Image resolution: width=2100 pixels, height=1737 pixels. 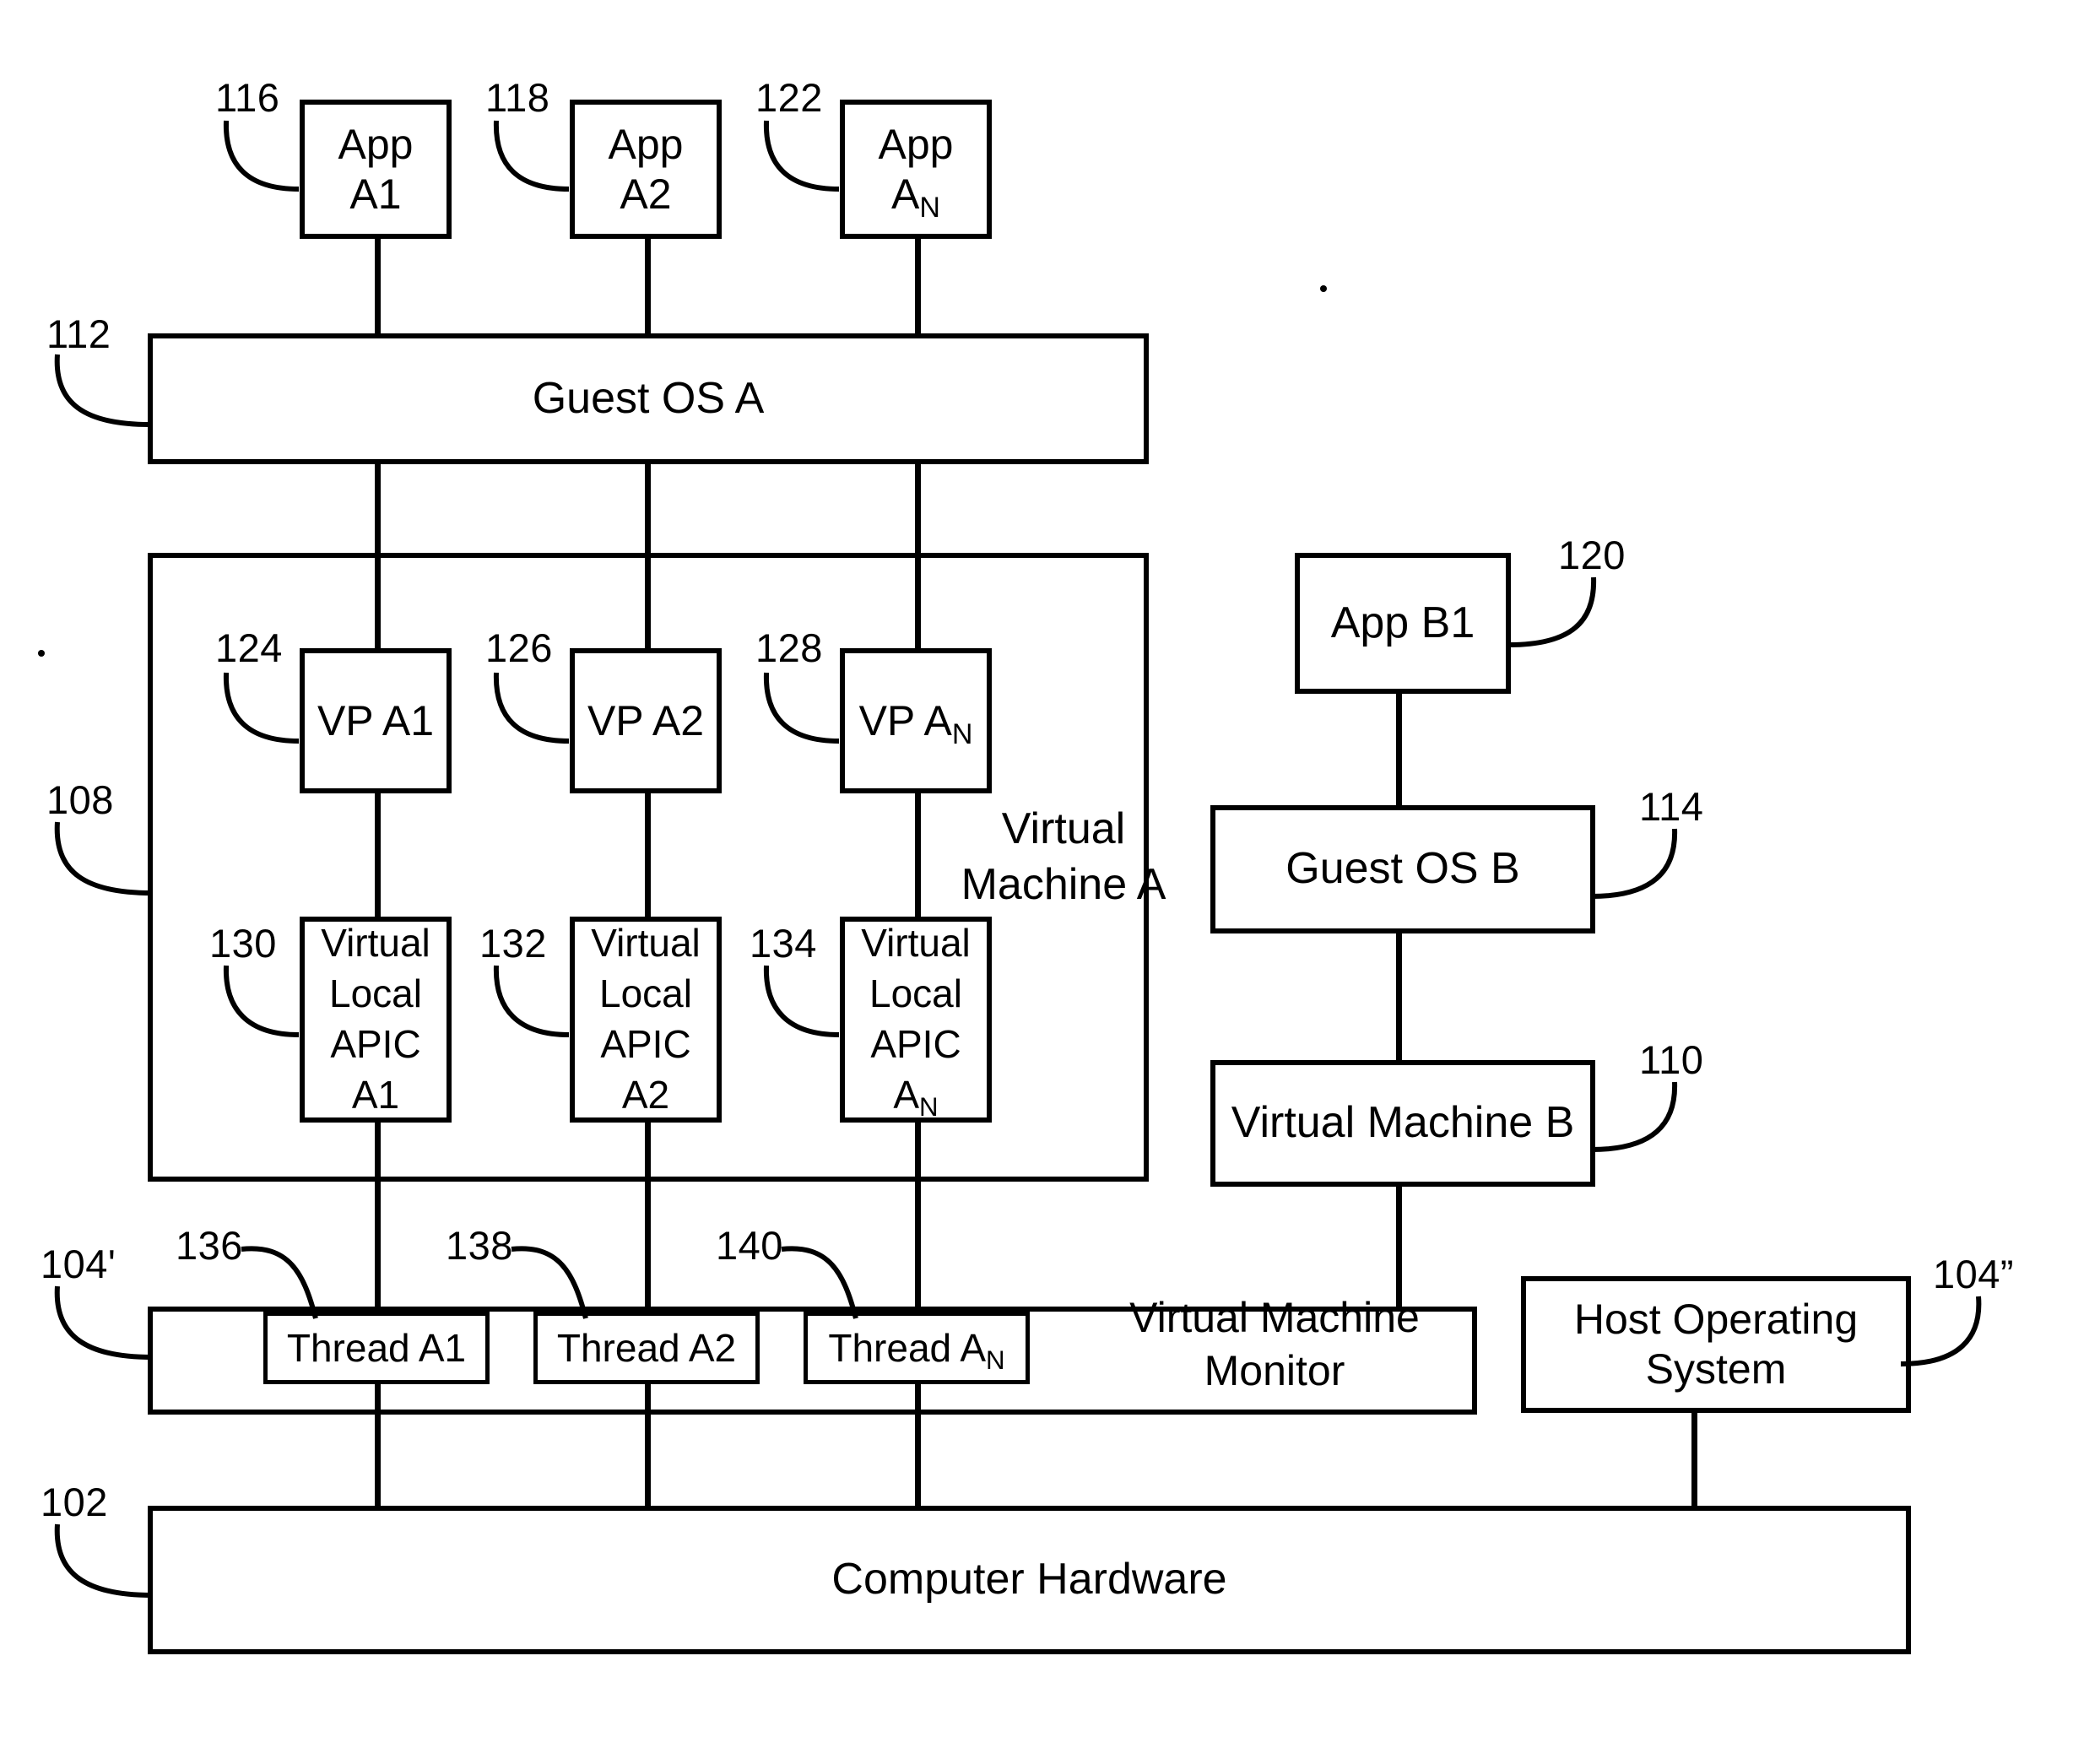 What do you see at coordinates (929, 1107) in the screenshot?
I see `apic-an-subscript: N` at bounding box center [929, 1107].